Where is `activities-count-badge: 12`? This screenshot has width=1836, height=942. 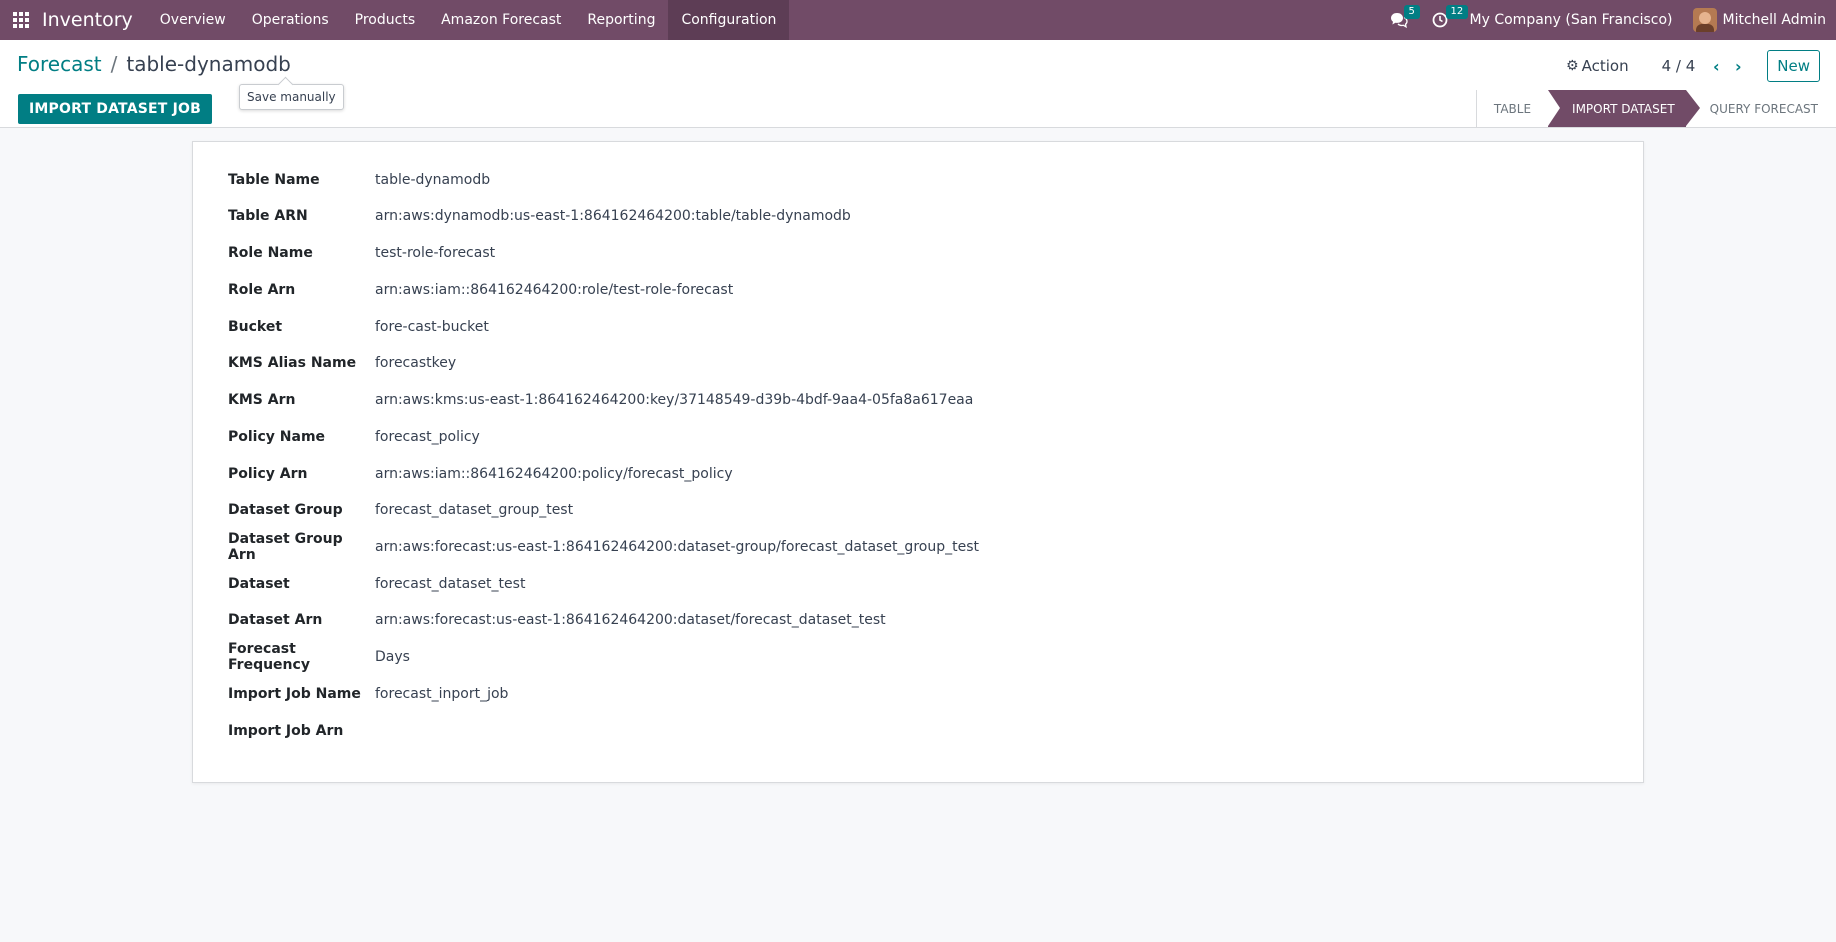
activities-count-badge: 12 is located at coordinates (1457, 12).